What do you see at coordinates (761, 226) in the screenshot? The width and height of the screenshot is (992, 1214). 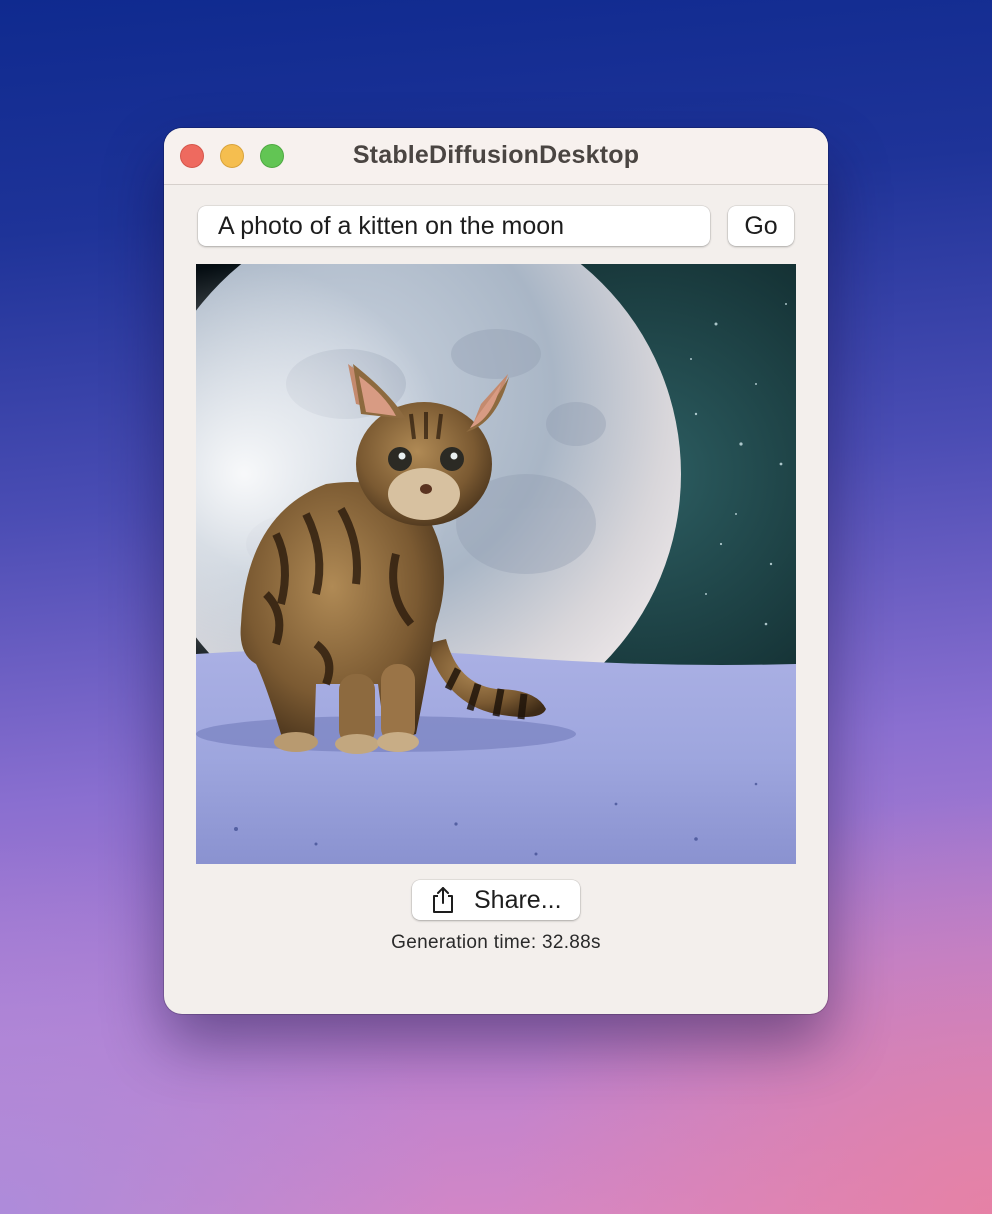 I see `go-button: Go` at bounding box center [761, 226].